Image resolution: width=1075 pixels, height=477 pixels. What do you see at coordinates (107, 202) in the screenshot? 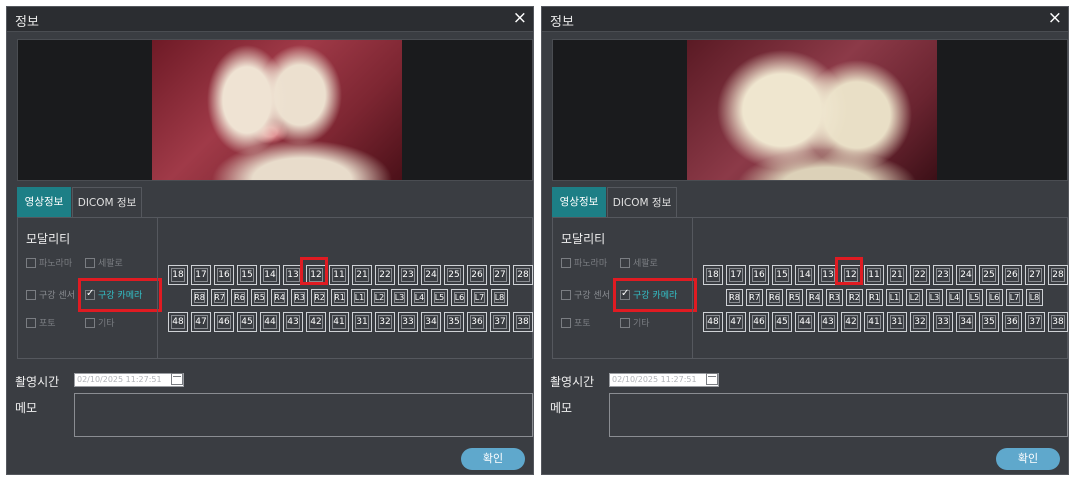
I see `tab-dicom-info: DICOM 정보` at bounding box center [107, 202].